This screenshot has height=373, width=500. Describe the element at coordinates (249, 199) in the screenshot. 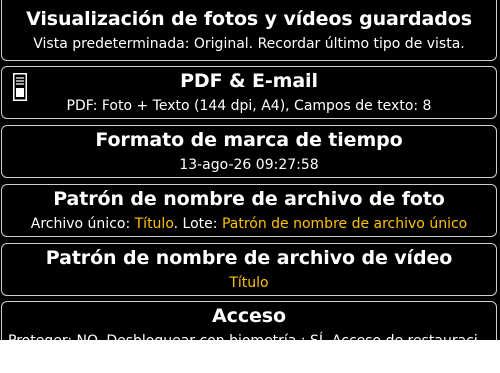

I see `setting-title: Patrón de nombre de archivo de foto` at that location.